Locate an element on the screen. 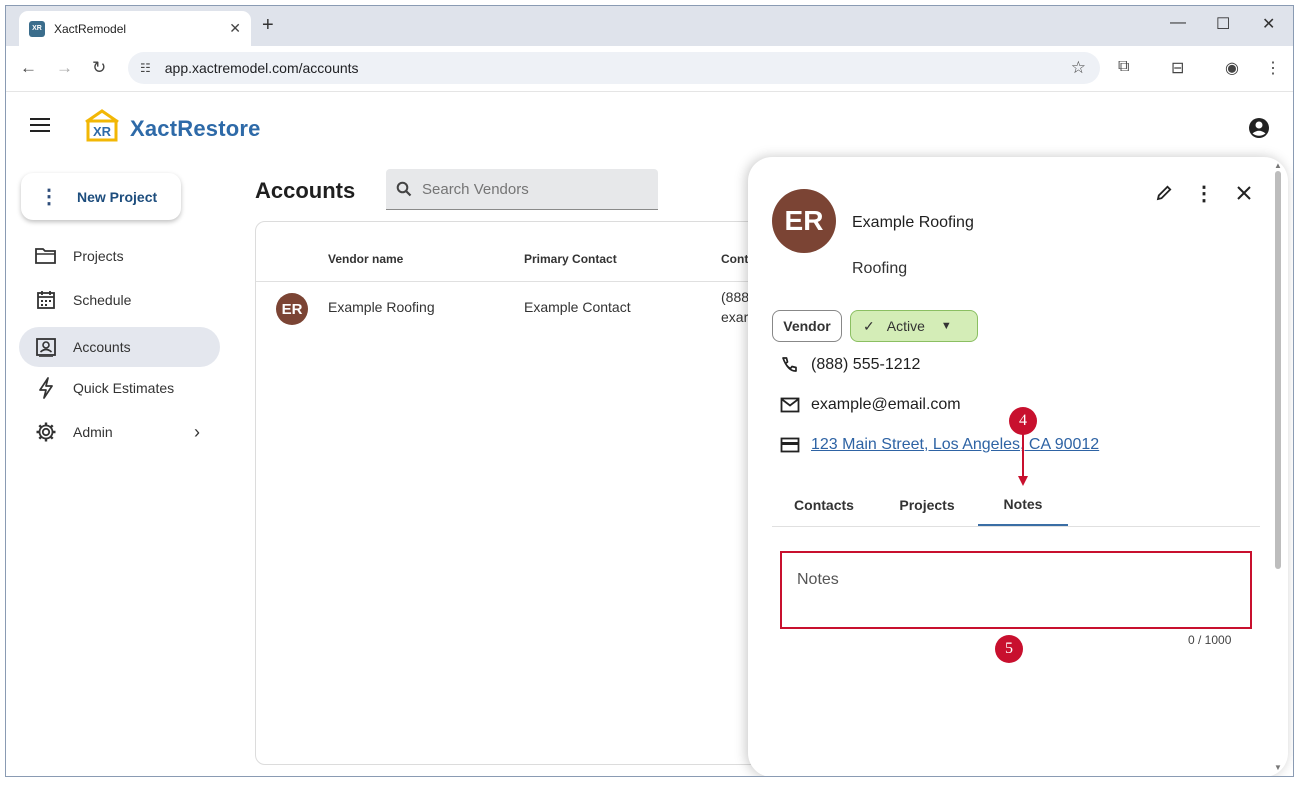  sidebar-item-projects: Projects is located at coordinates (119, 256).